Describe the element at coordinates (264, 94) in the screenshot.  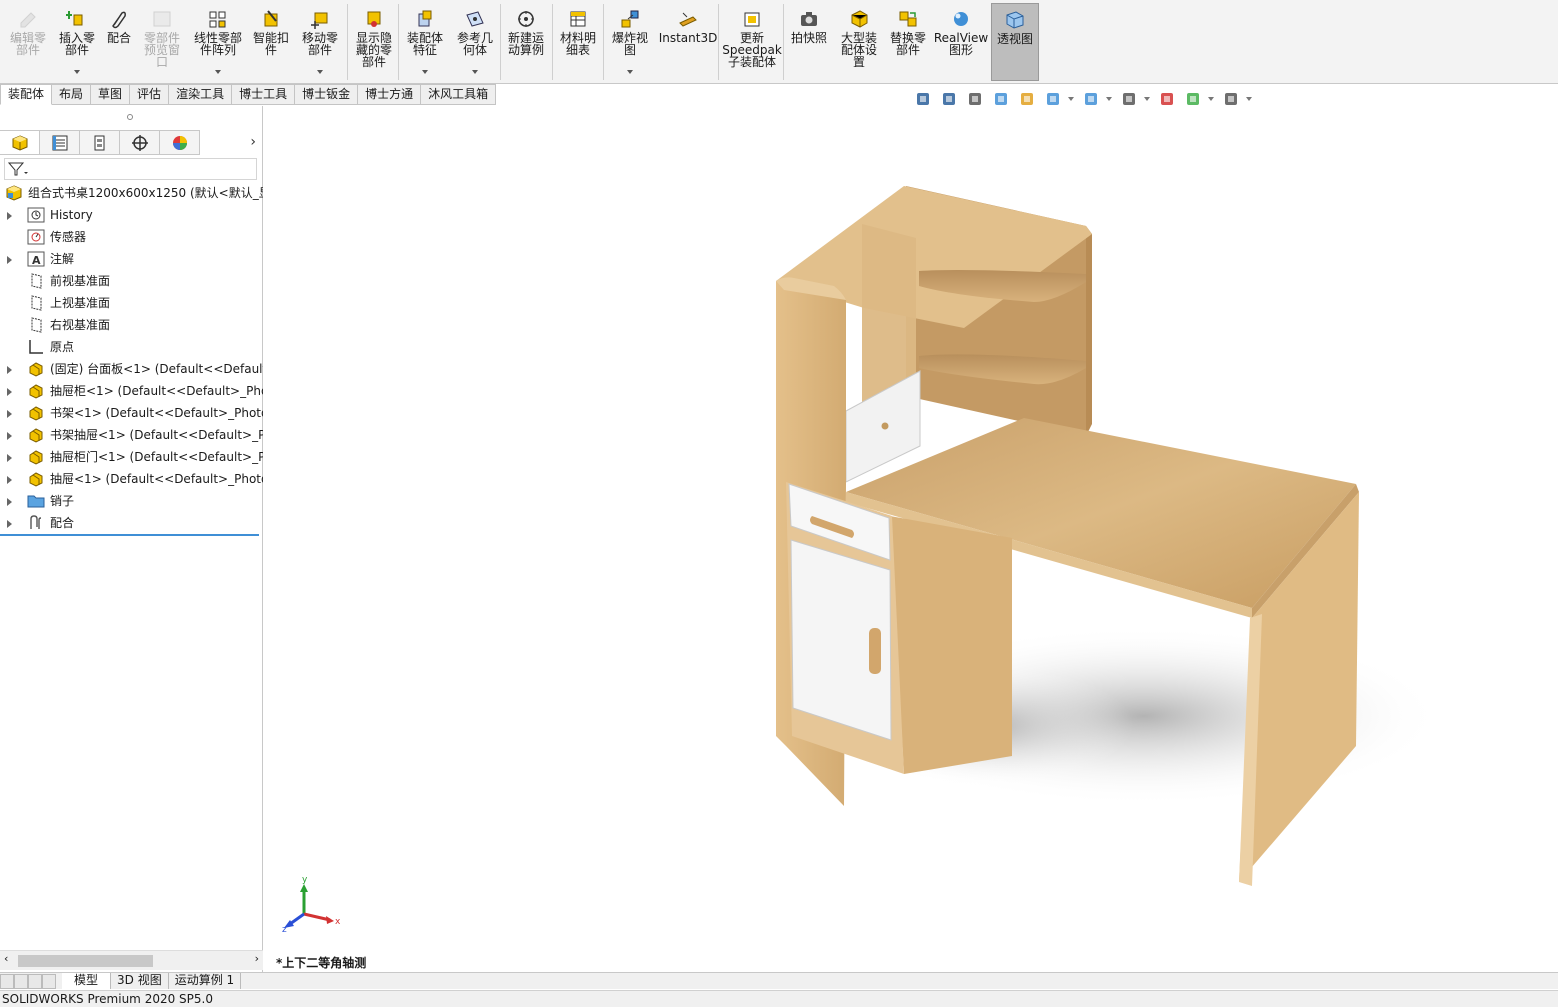
I see `tab-5: 博士工具` at that location.